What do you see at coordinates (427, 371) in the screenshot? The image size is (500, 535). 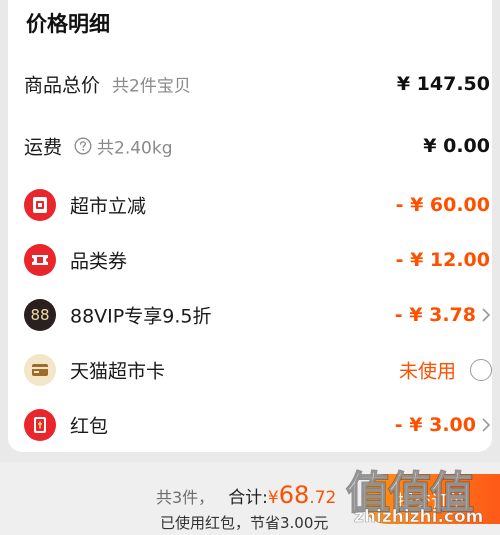 I see `unused-status-text: 未使用` at bounding box center [427, 371].